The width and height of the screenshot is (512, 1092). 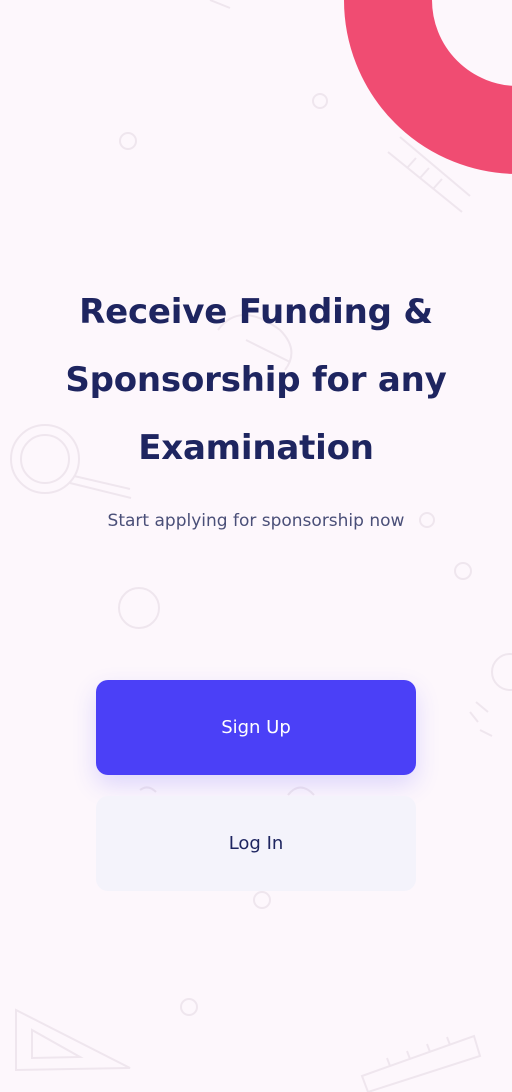 I want to click on brand-ring-decoration, so click(x=428, y=87).